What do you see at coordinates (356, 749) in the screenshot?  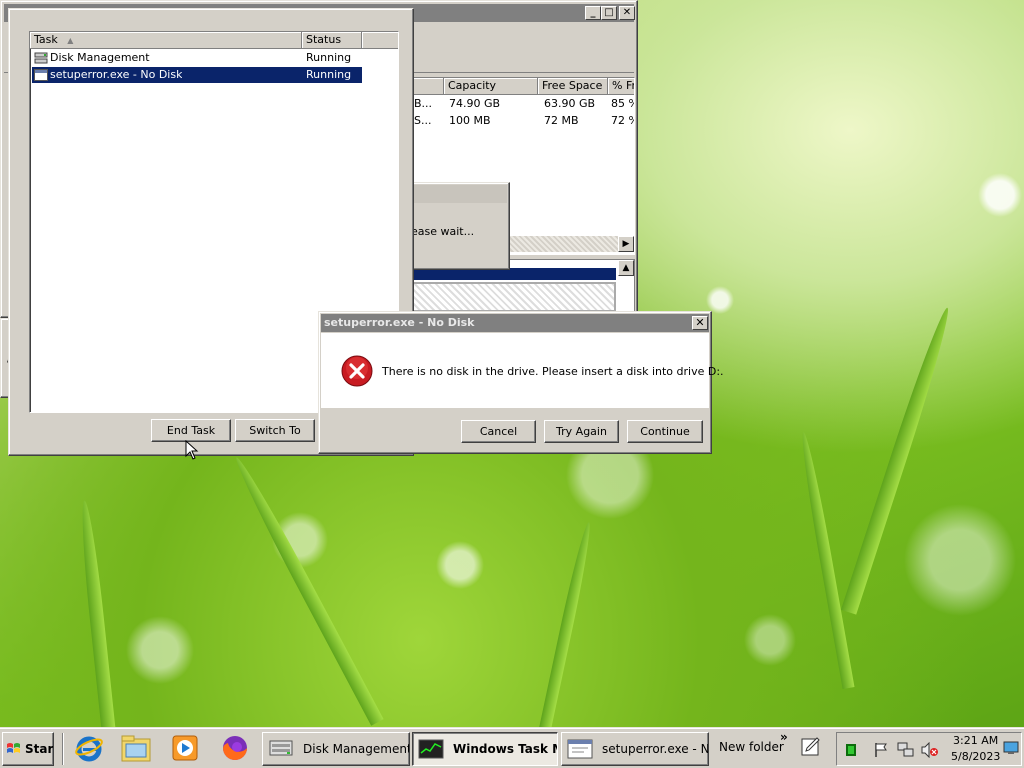 I see `taskbar-button-label: Disk Management` at bounding box center [356, 749].